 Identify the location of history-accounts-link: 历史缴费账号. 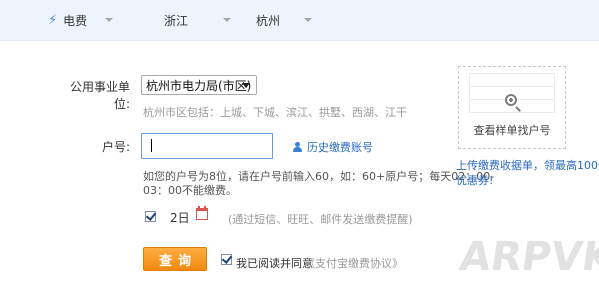
(333, 147).